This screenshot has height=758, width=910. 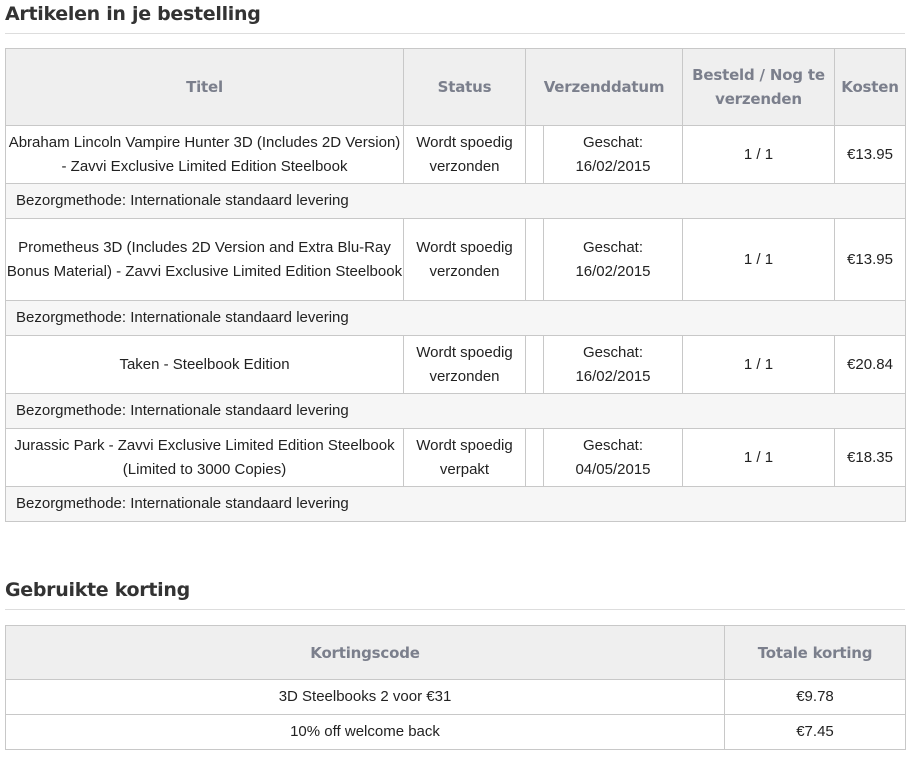 I want to click on table-row: 3D Steelbooks 2 voor €31 €9.78, so click(x=455, y=697).